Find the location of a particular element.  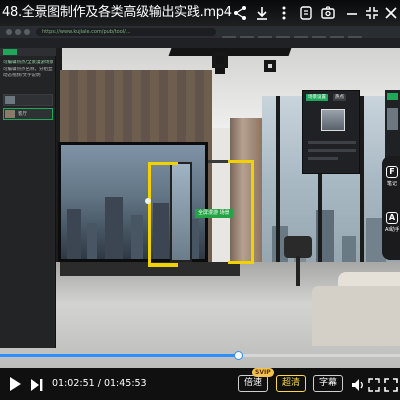

editor-left-tab is located at coordinates (10, 52).